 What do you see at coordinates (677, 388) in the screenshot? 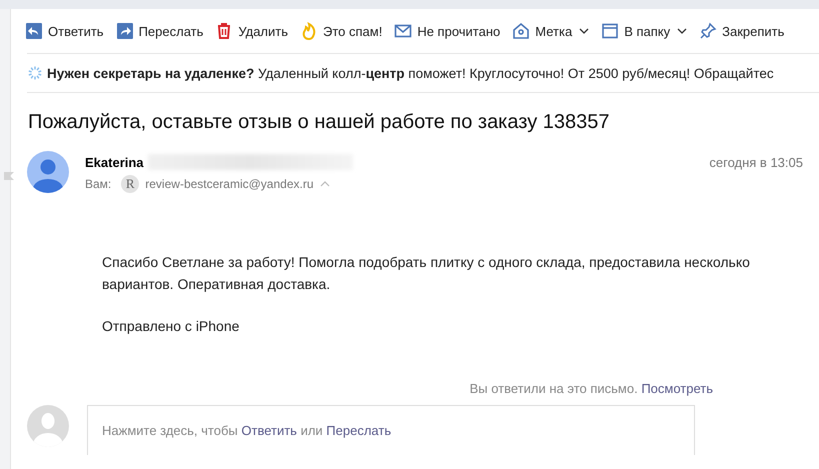
I see `view-link: Посмотреть` at bounding box center [677, 388].